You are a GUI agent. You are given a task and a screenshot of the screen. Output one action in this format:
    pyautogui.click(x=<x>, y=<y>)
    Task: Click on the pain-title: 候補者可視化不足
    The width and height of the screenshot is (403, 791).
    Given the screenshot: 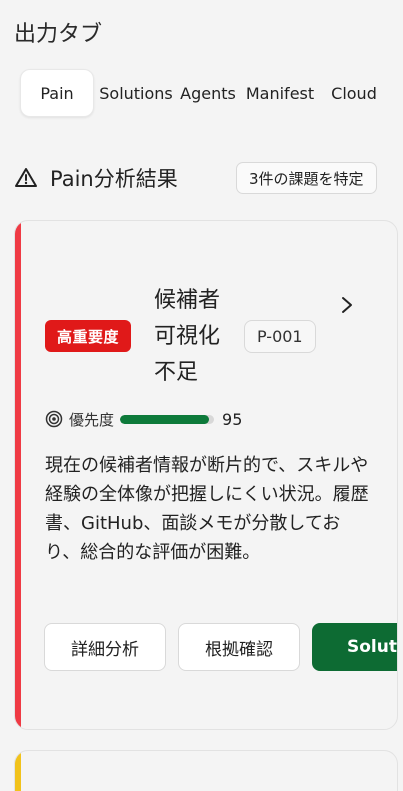 What is the action you would take?
    pyautogui.click(x=187, y=336)
    